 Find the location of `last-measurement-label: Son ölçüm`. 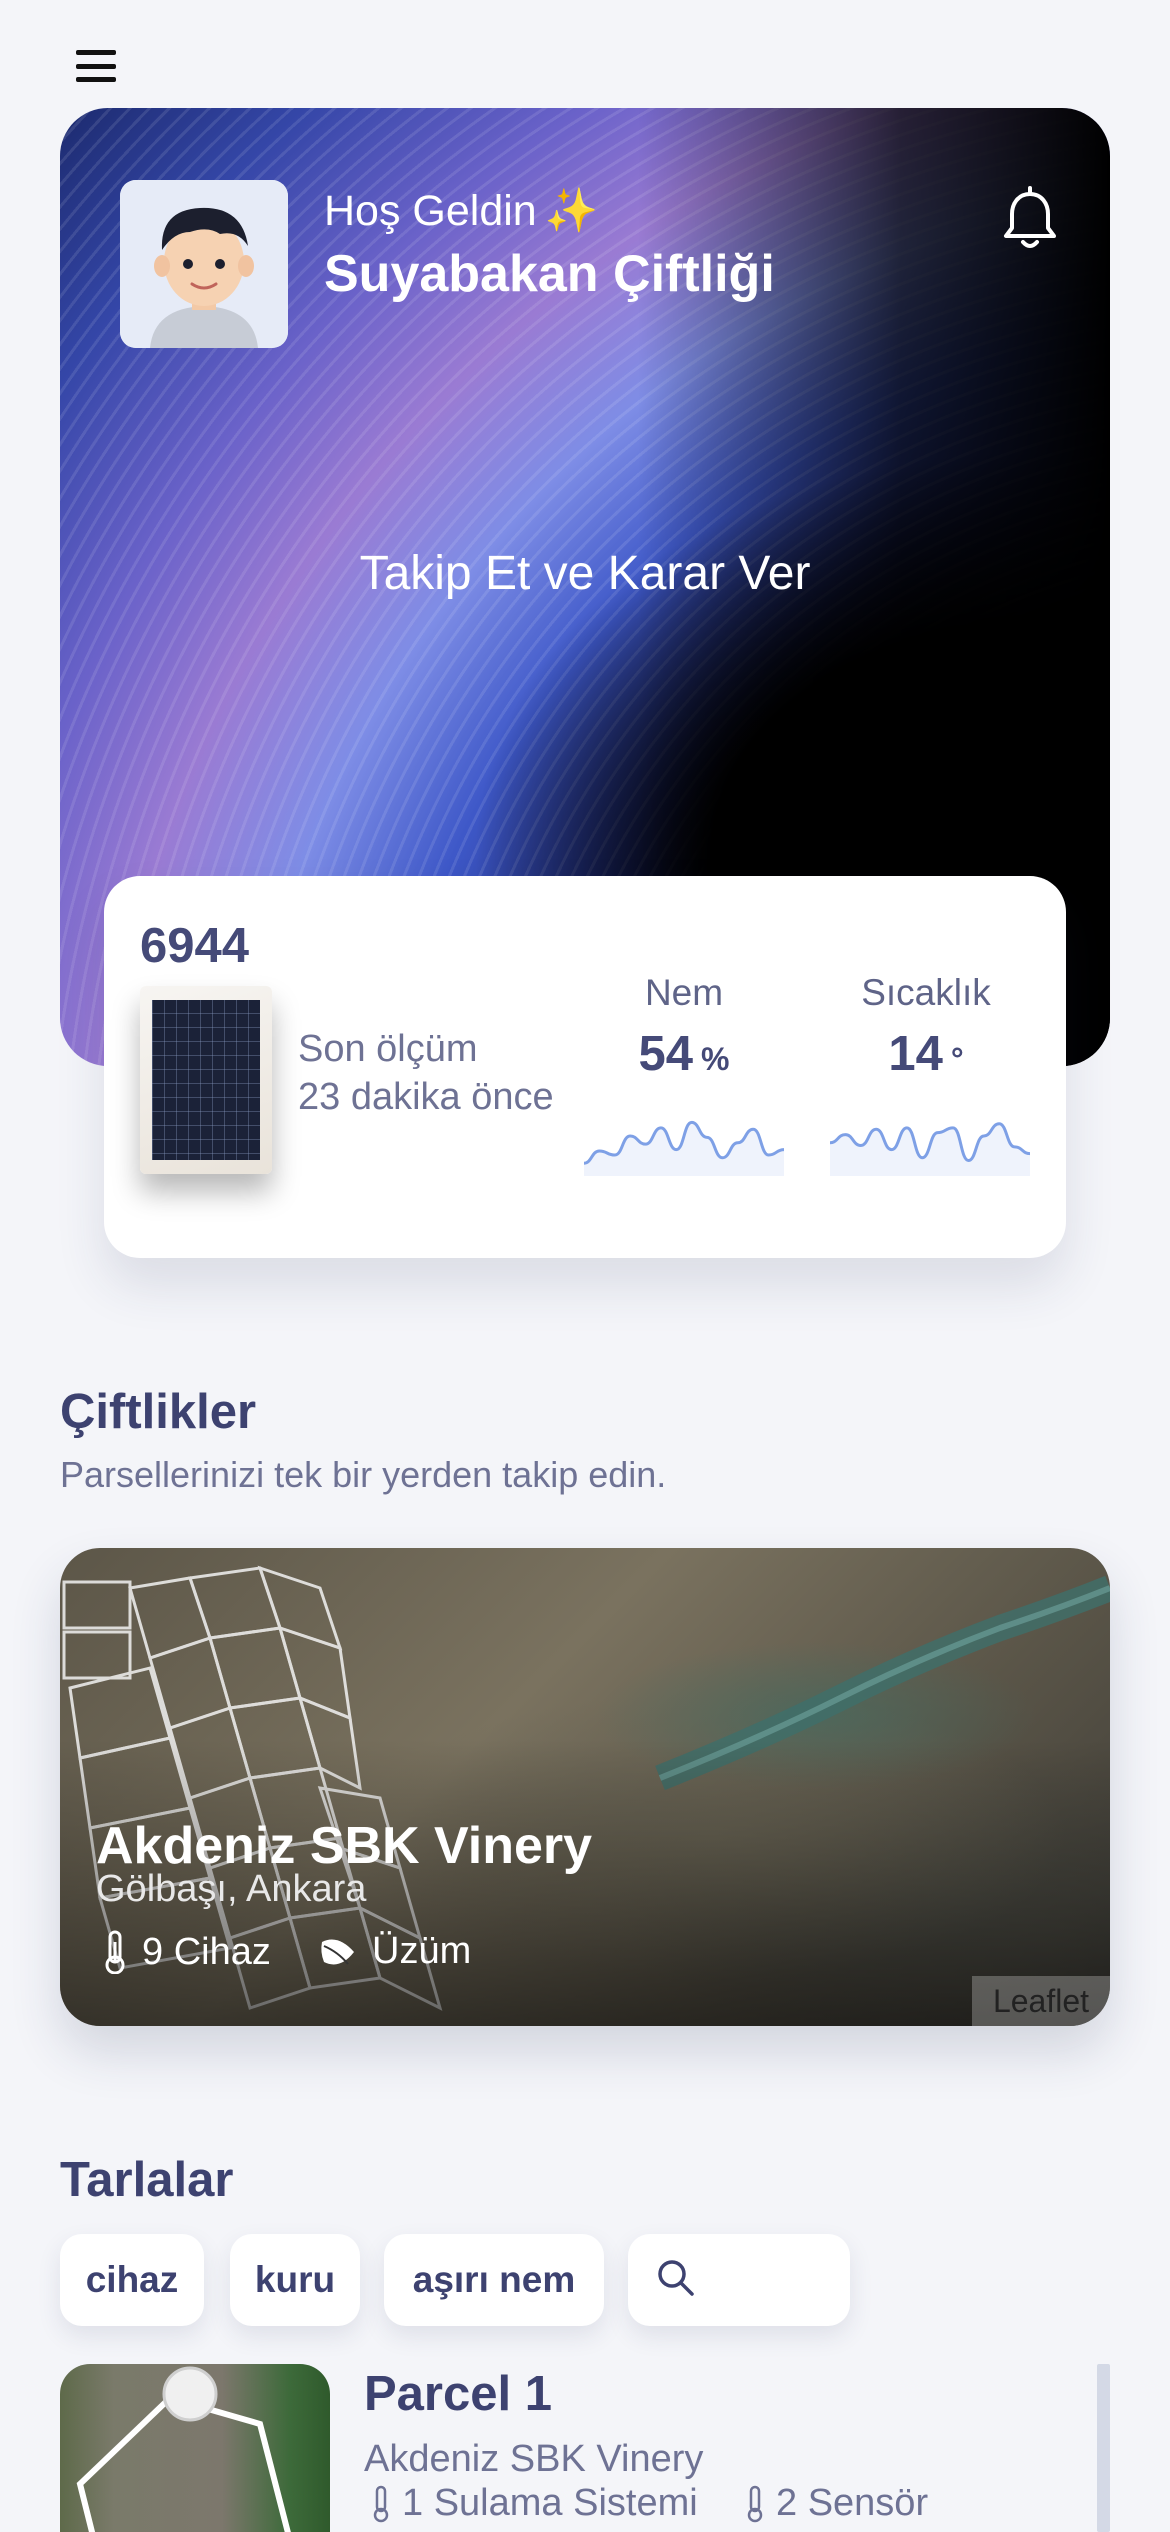

last-measurement-label: Son ölçüm is located at coordinates (388, 1049).